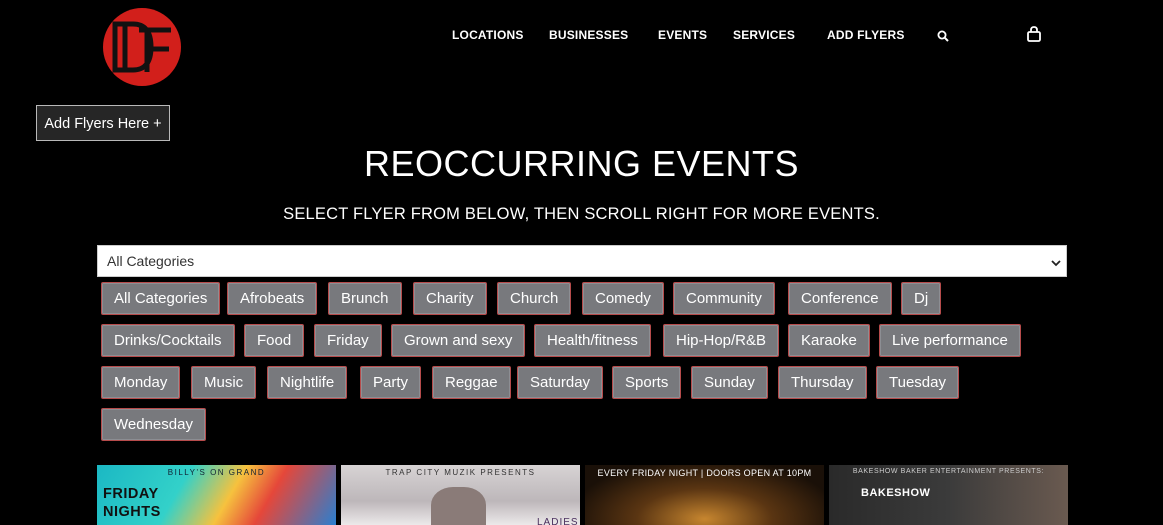  I want to click on search-icon, so click(943, 38).